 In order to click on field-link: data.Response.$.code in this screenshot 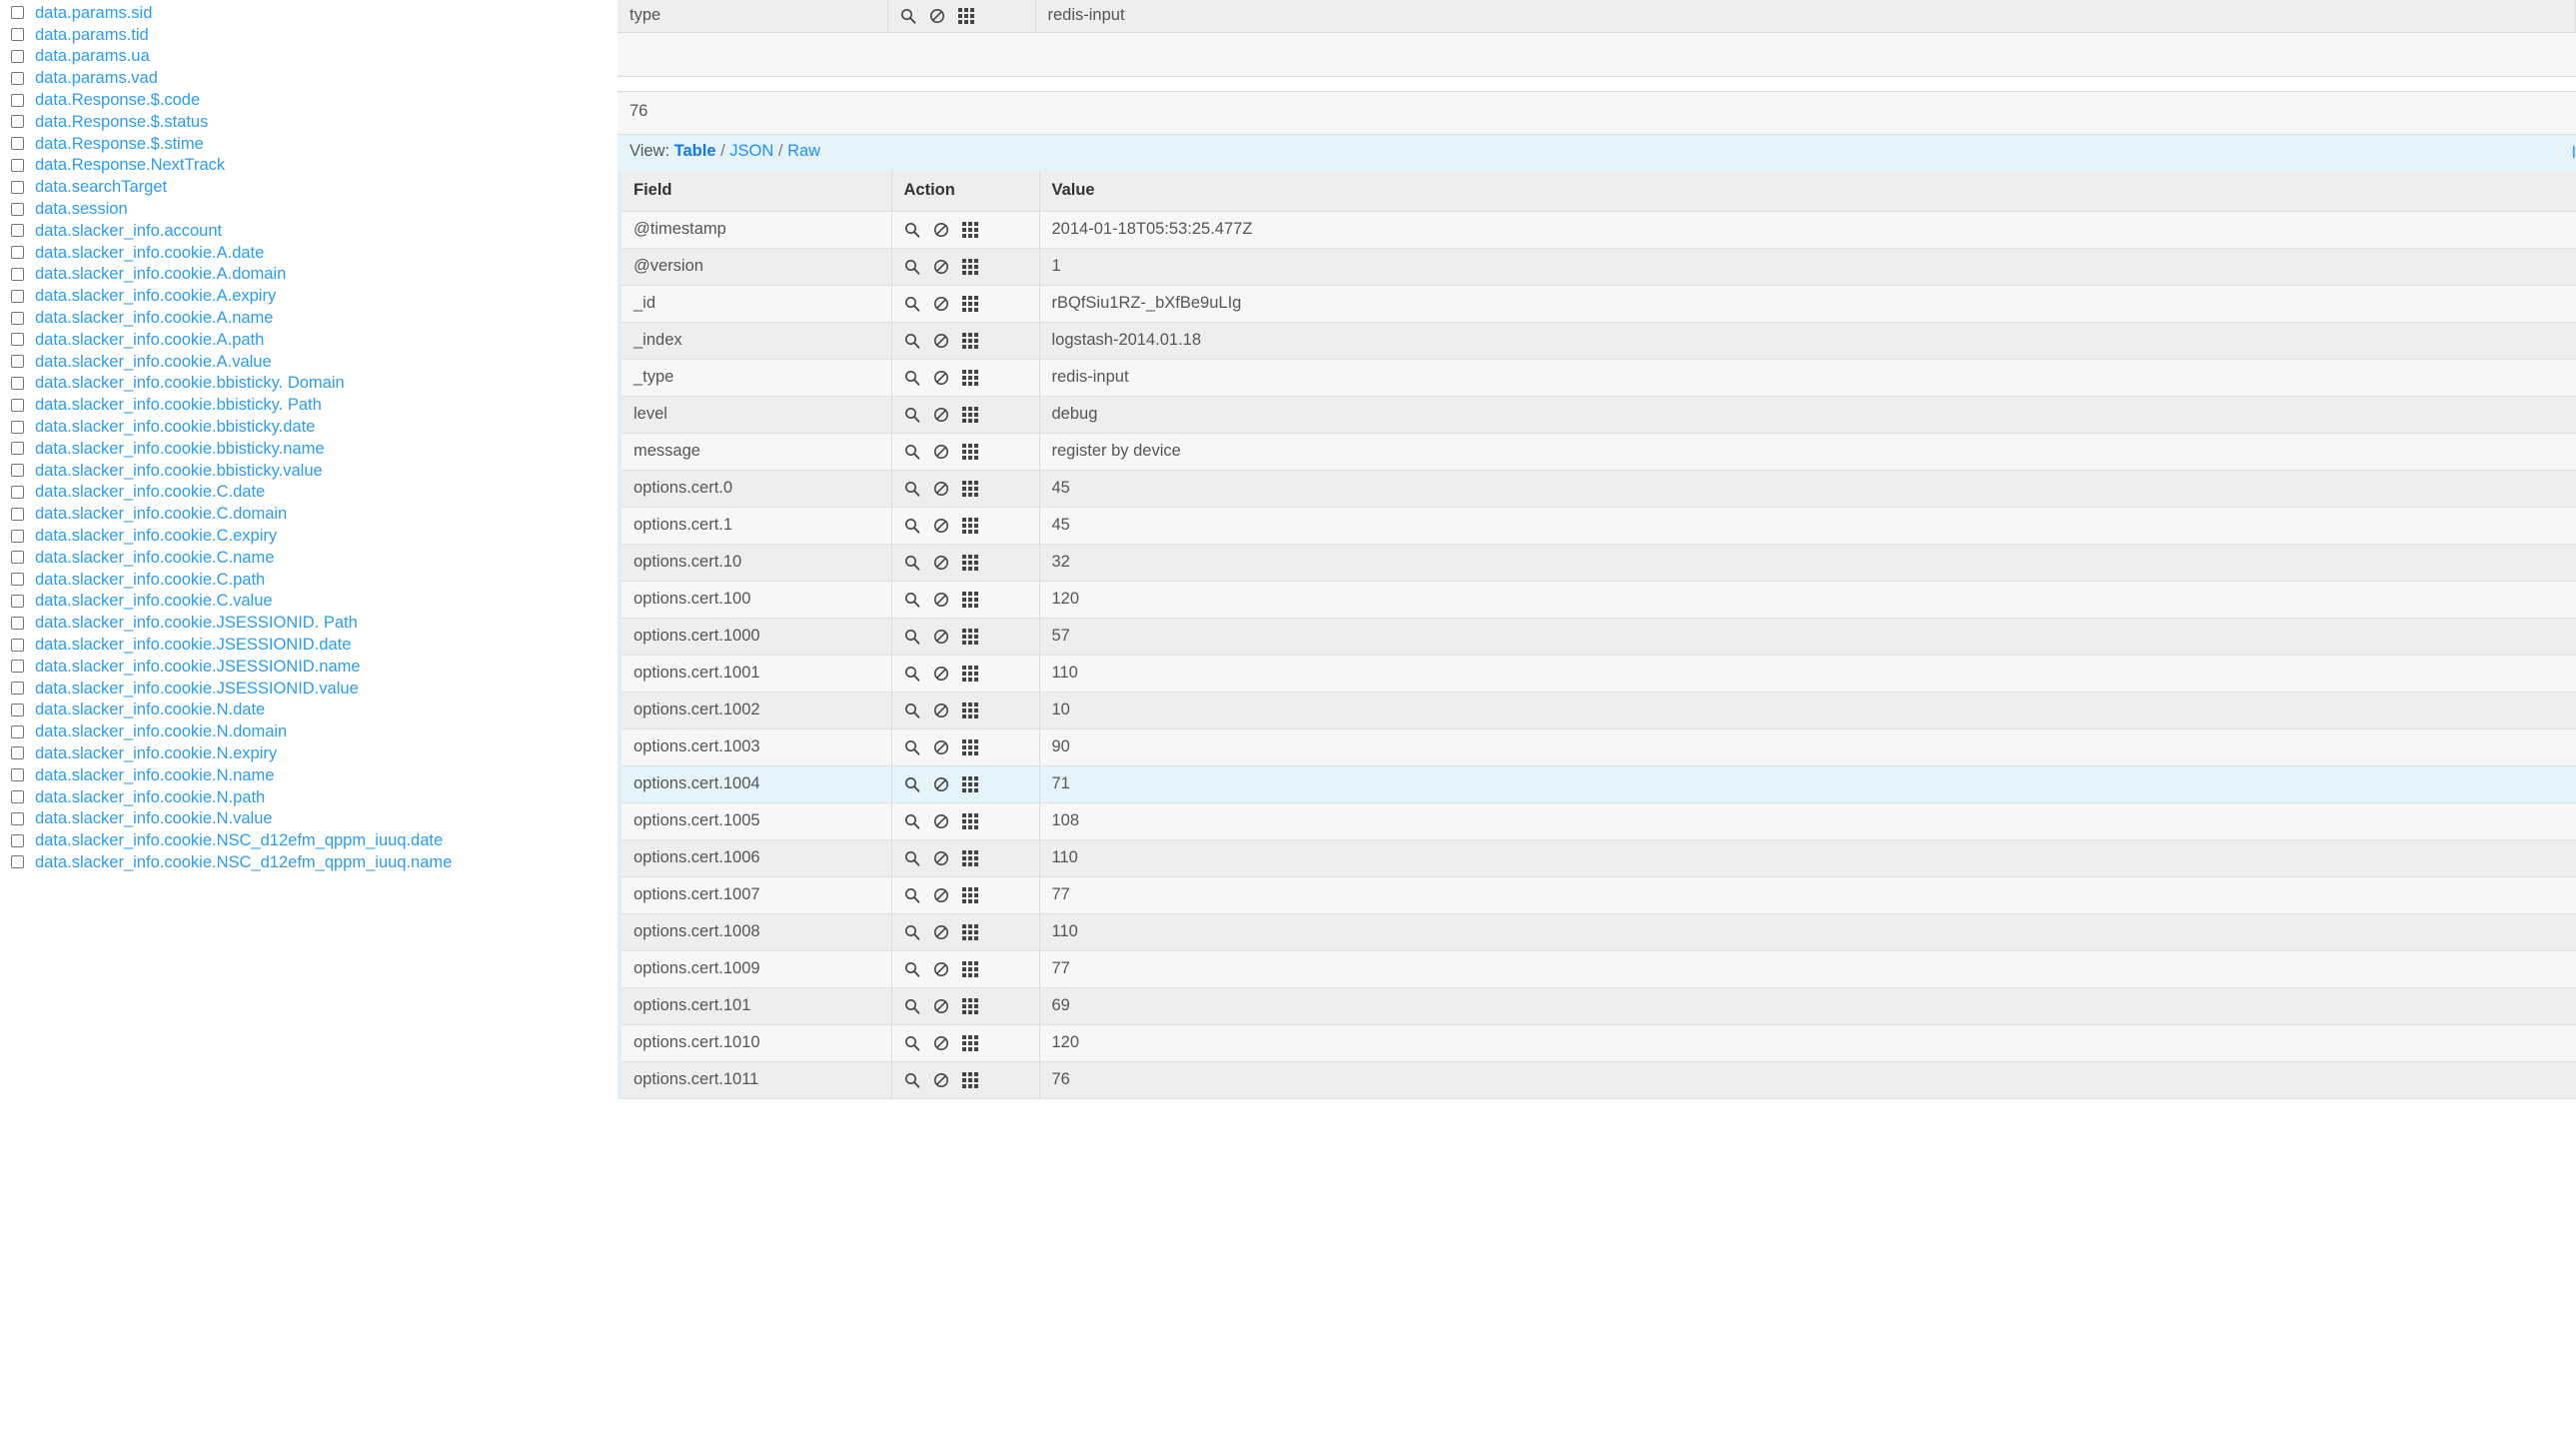, I will do `click(117, 100)`.